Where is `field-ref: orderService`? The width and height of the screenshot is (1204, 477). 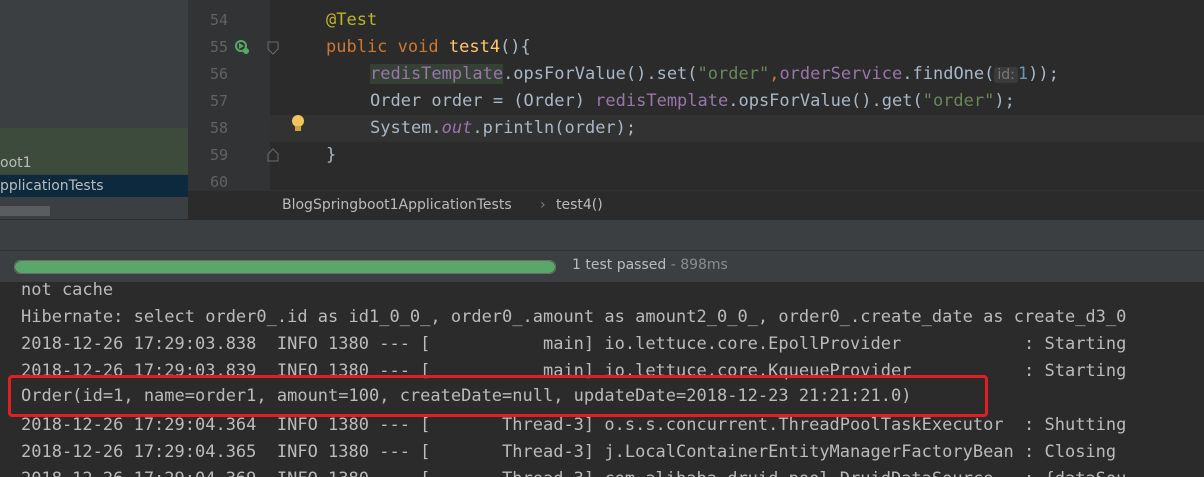
field-ref: orderService is located at coordinates (841, 74).